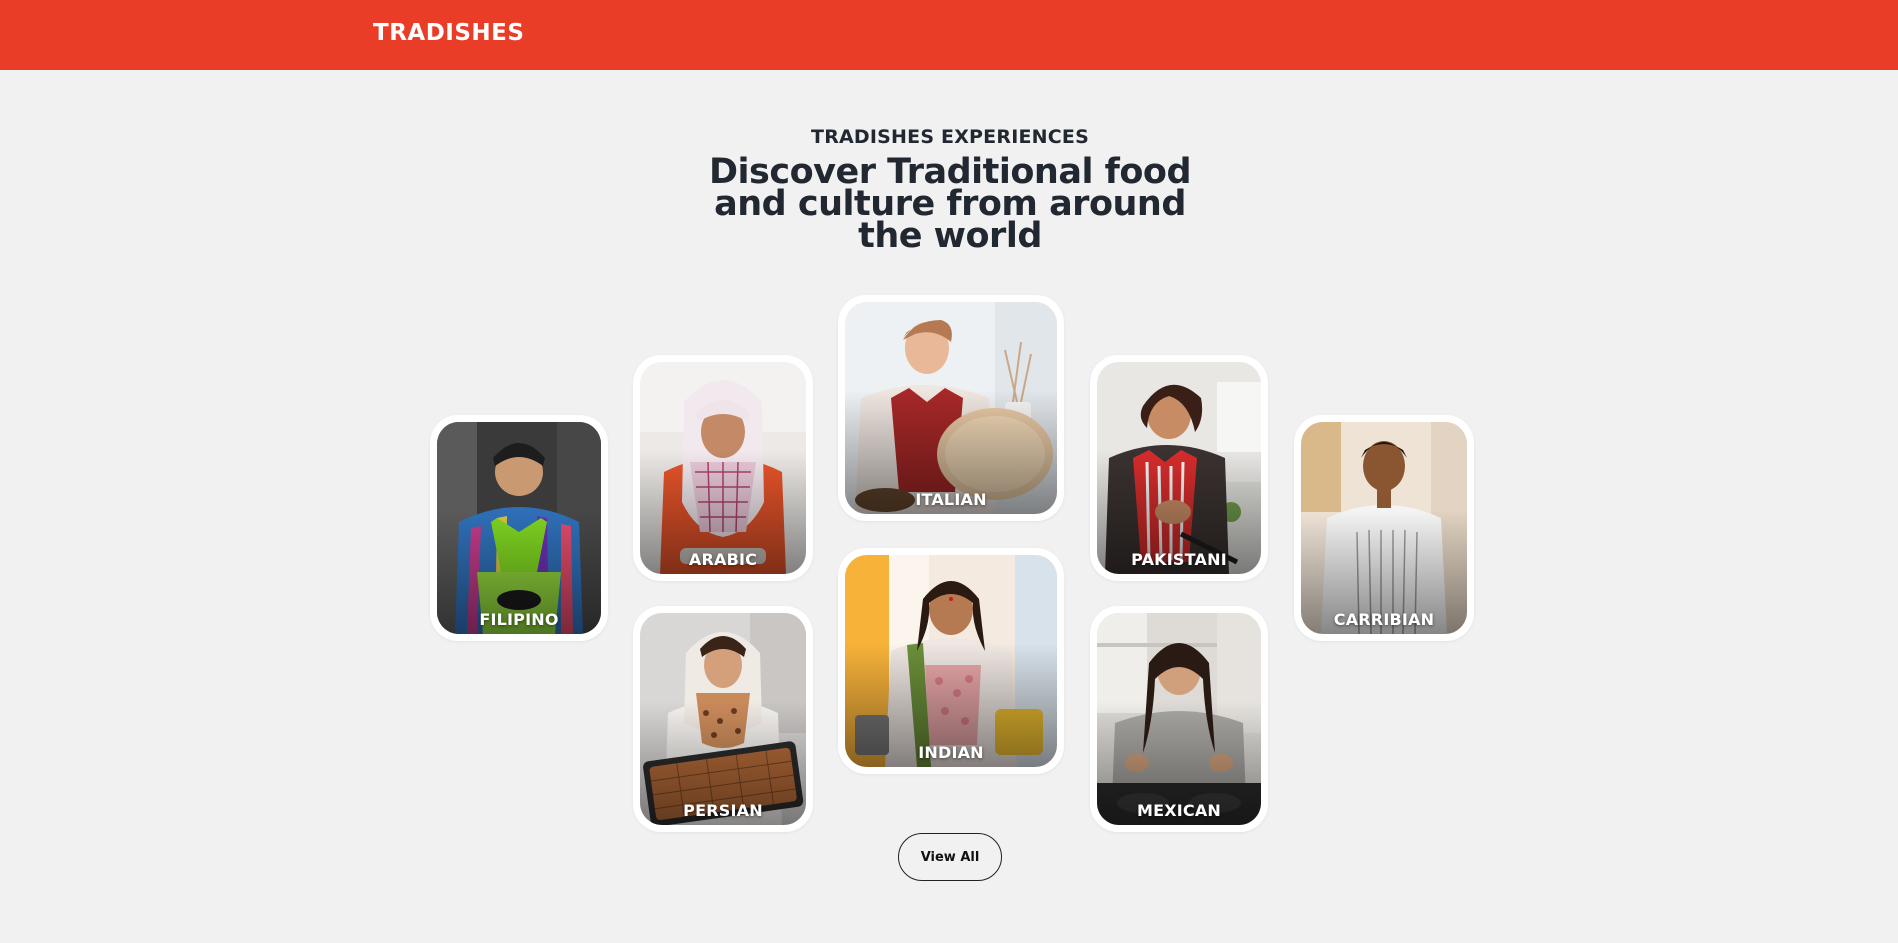  I want to click on headline-line-3: the world, so click(950, 236).